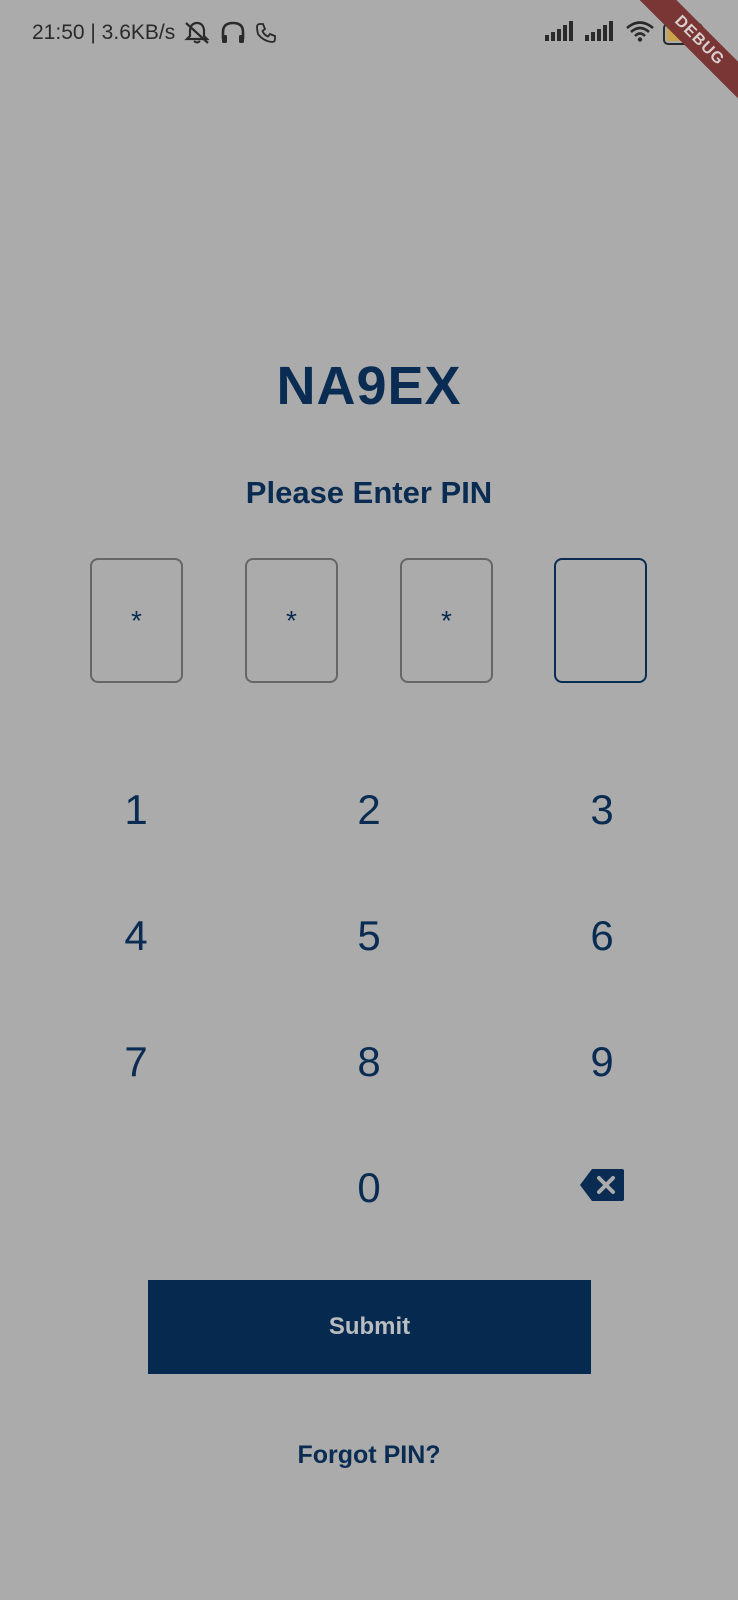 This screenshot has height=1600, width=738. Describe the element at coordinates (369, 1062) in the screenshot. I see `key-8: 8` at that location.